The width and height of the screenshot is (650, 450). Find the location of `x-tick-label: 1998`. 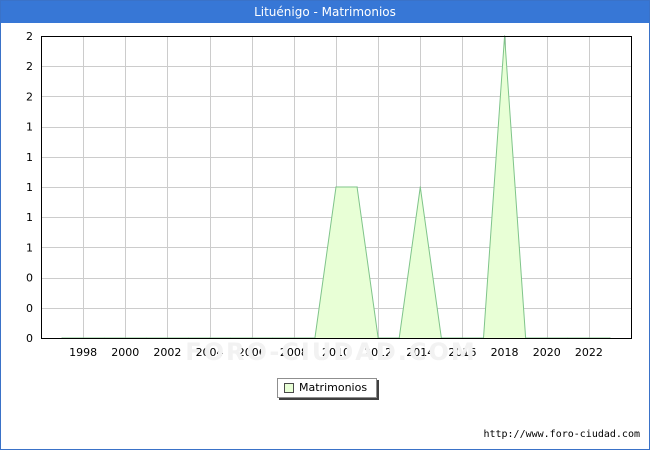

x-tick-label: 1998 is located at coordinates (83, 352).